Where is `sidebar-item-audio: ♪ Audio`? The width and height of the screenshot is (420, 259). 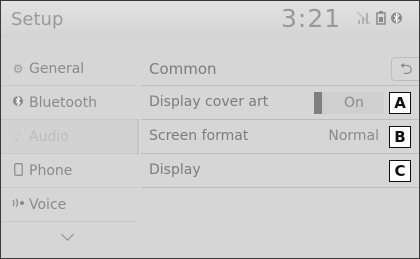 sidebar-item-audio: ♪ Audio is located at coordinates (69, 137).